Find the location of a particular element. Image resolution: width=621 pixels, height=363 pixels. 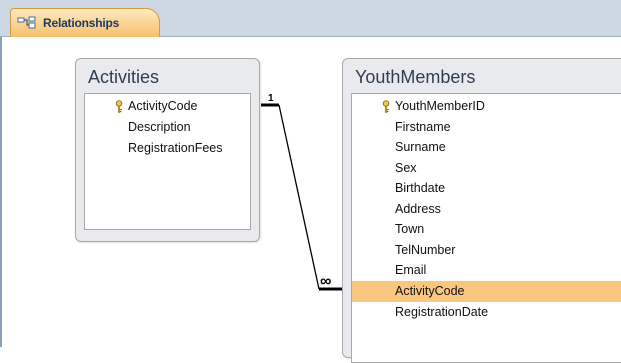

relationship-one-label: 1 is located at coordinates (271, 98).